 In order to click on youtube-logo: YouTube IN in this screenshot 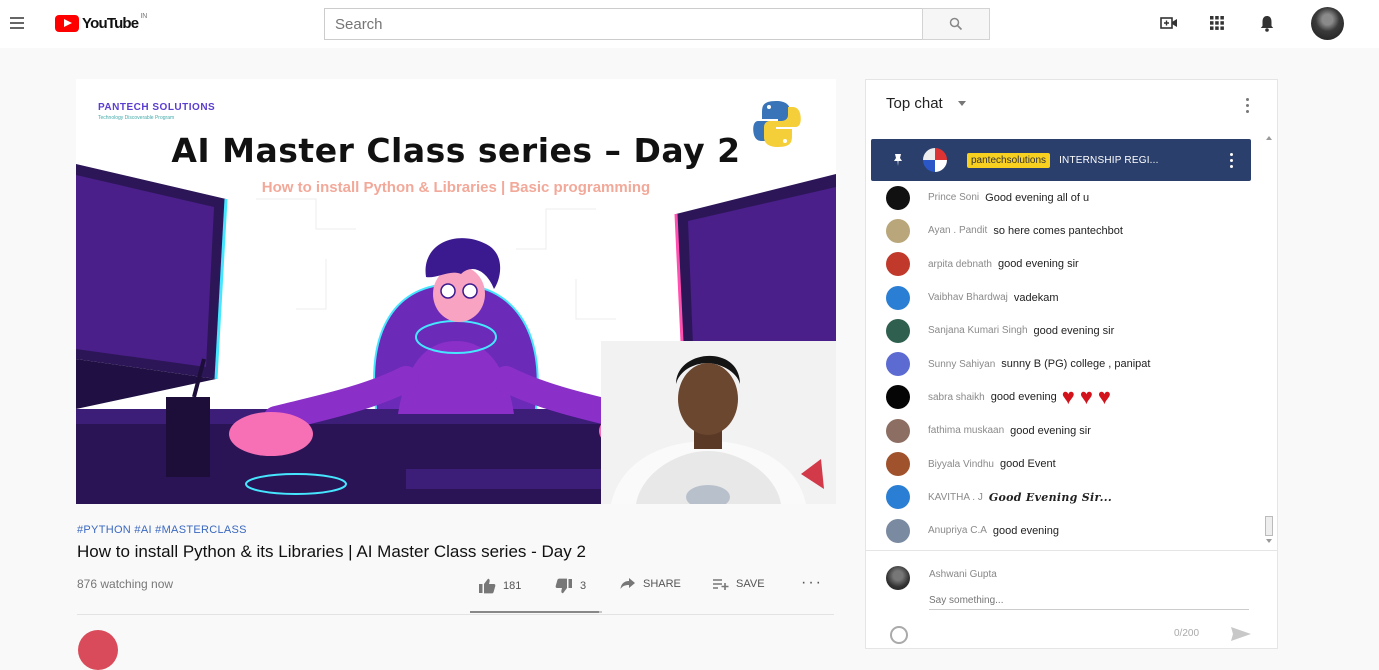, I will do `click(101, 23)`.